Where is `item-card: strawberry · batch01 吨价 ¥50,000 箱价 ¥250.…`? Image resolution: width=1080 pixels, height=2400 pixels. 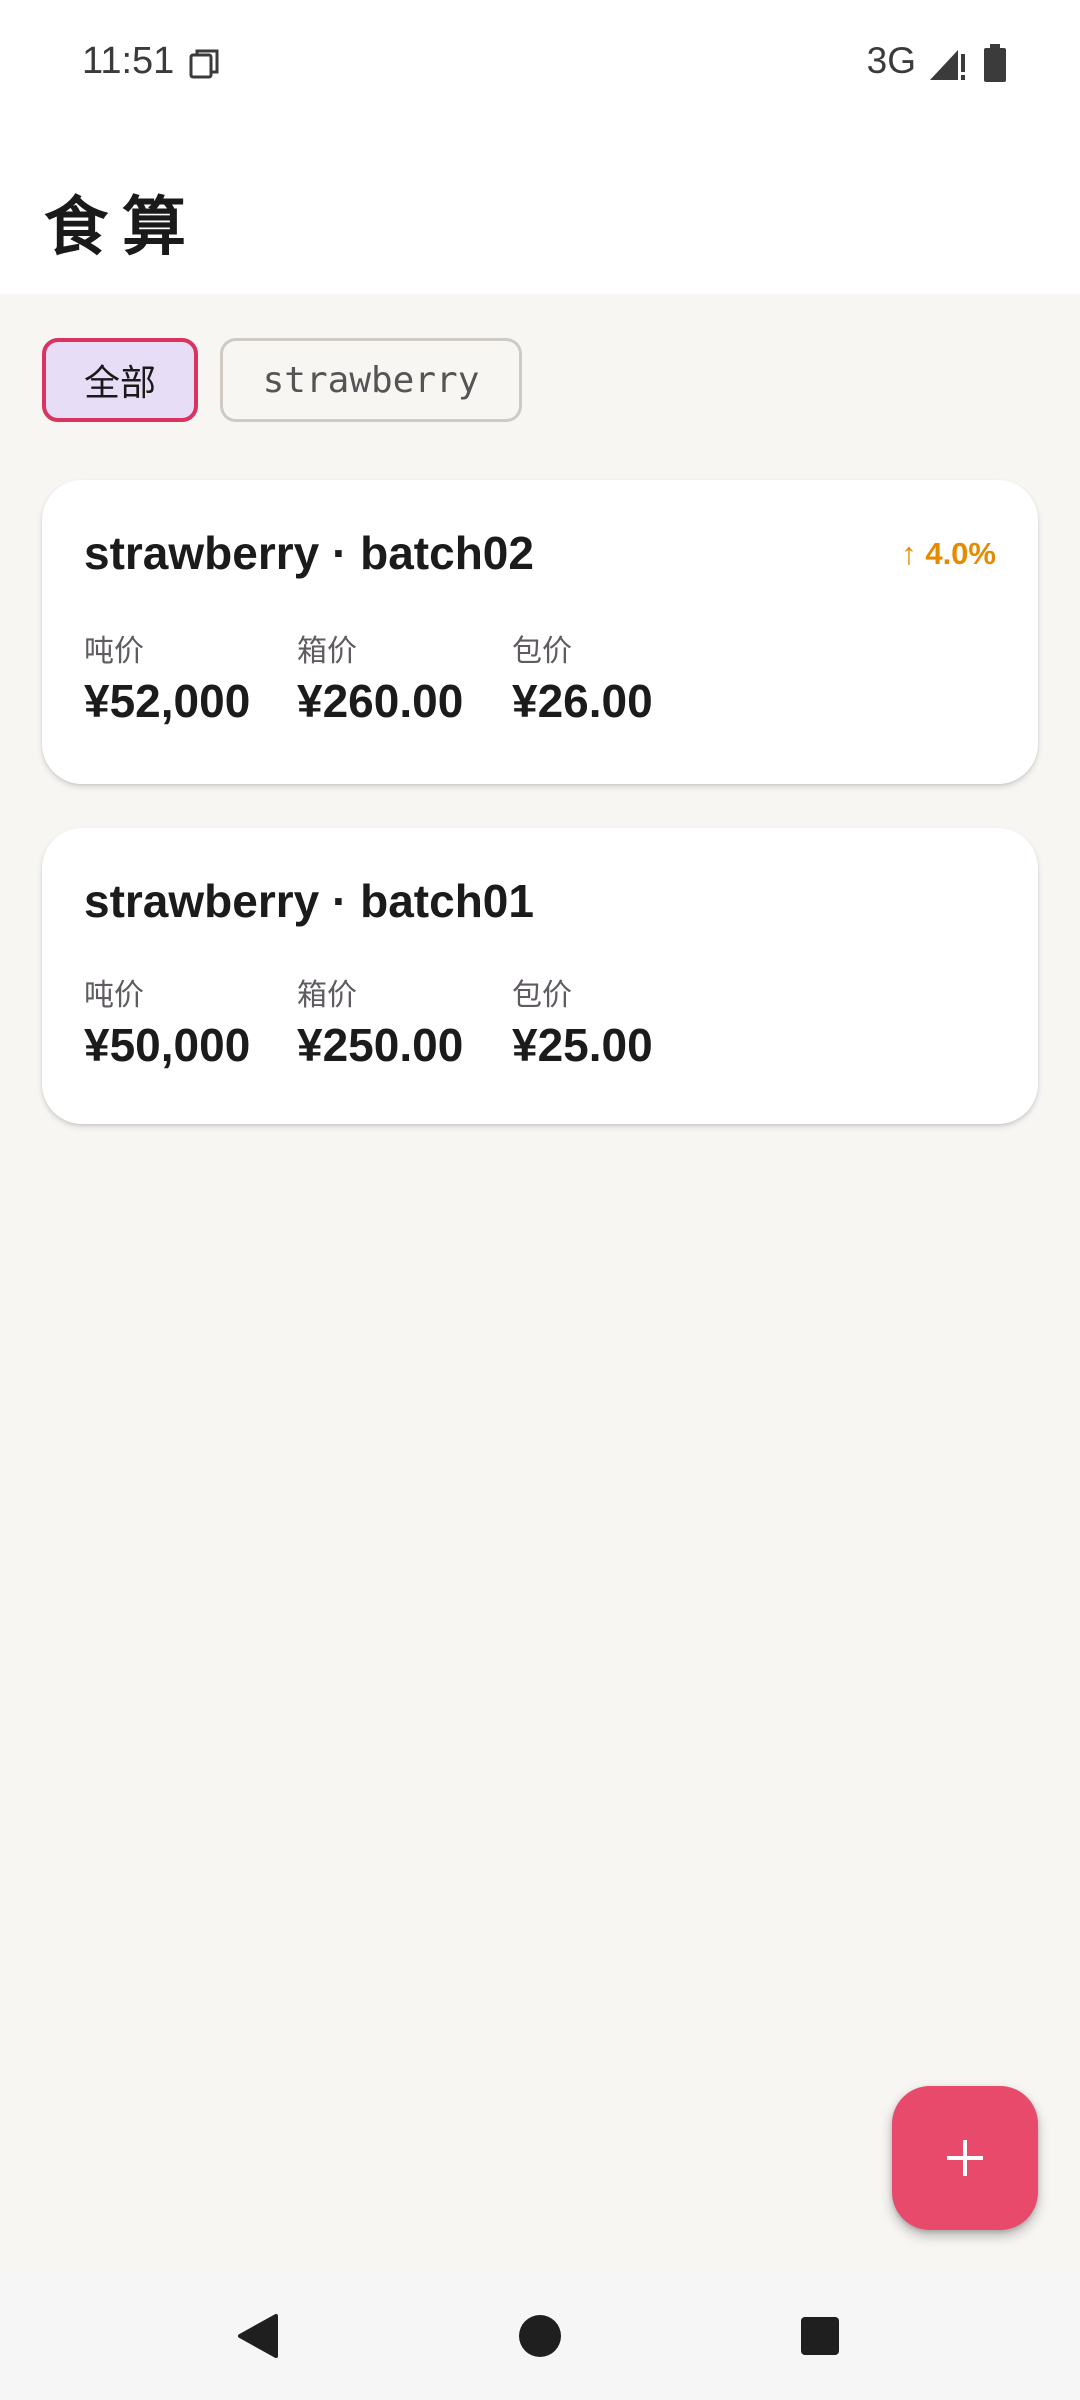
item-card: strawberry · batch01 吨价 ¥50,000 箱价 ¥250.… is located at coordinates (540, 976).